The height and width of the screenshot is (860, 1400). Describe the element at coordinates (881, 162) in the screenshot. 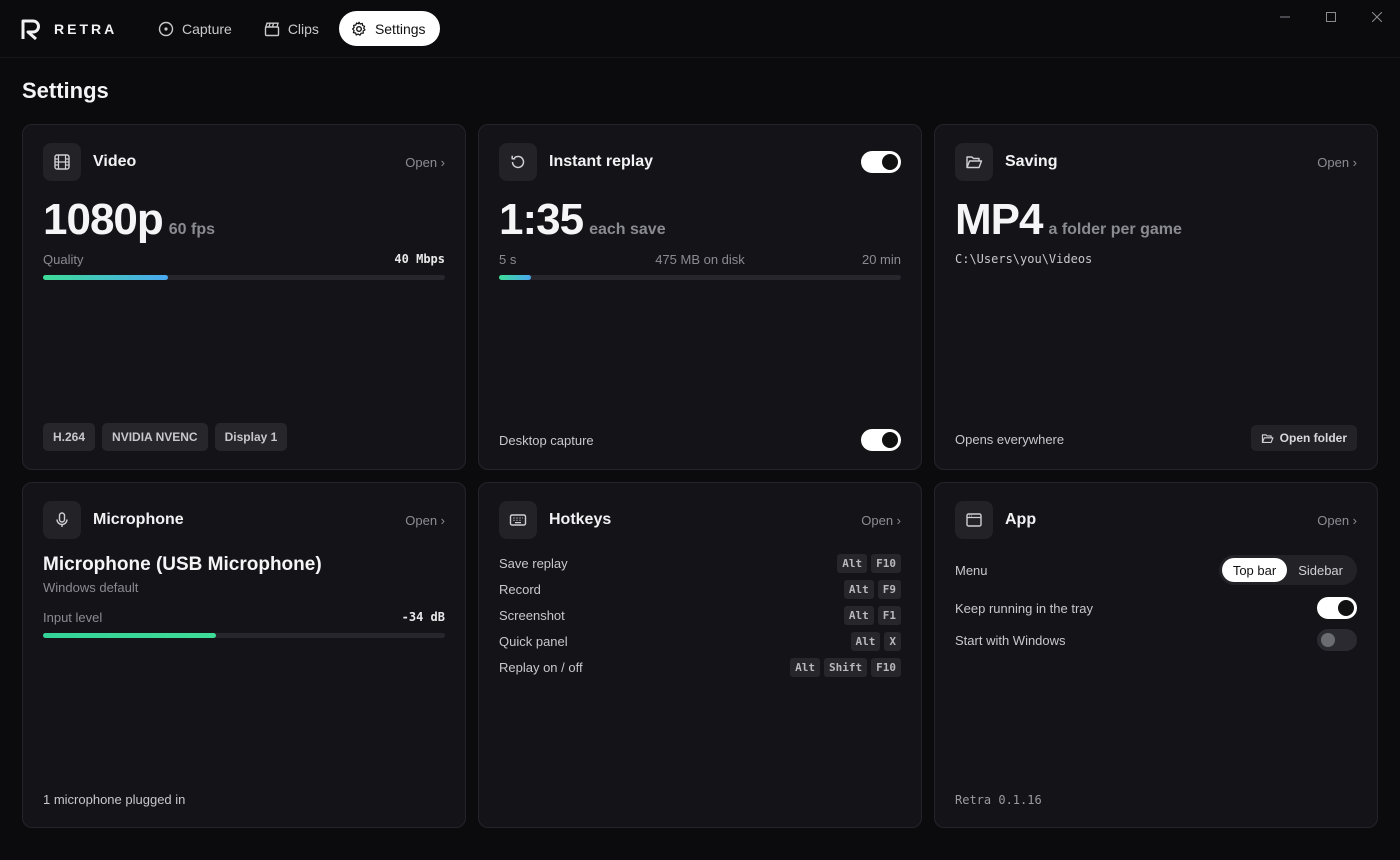

I see `replay-toggle` at that location.